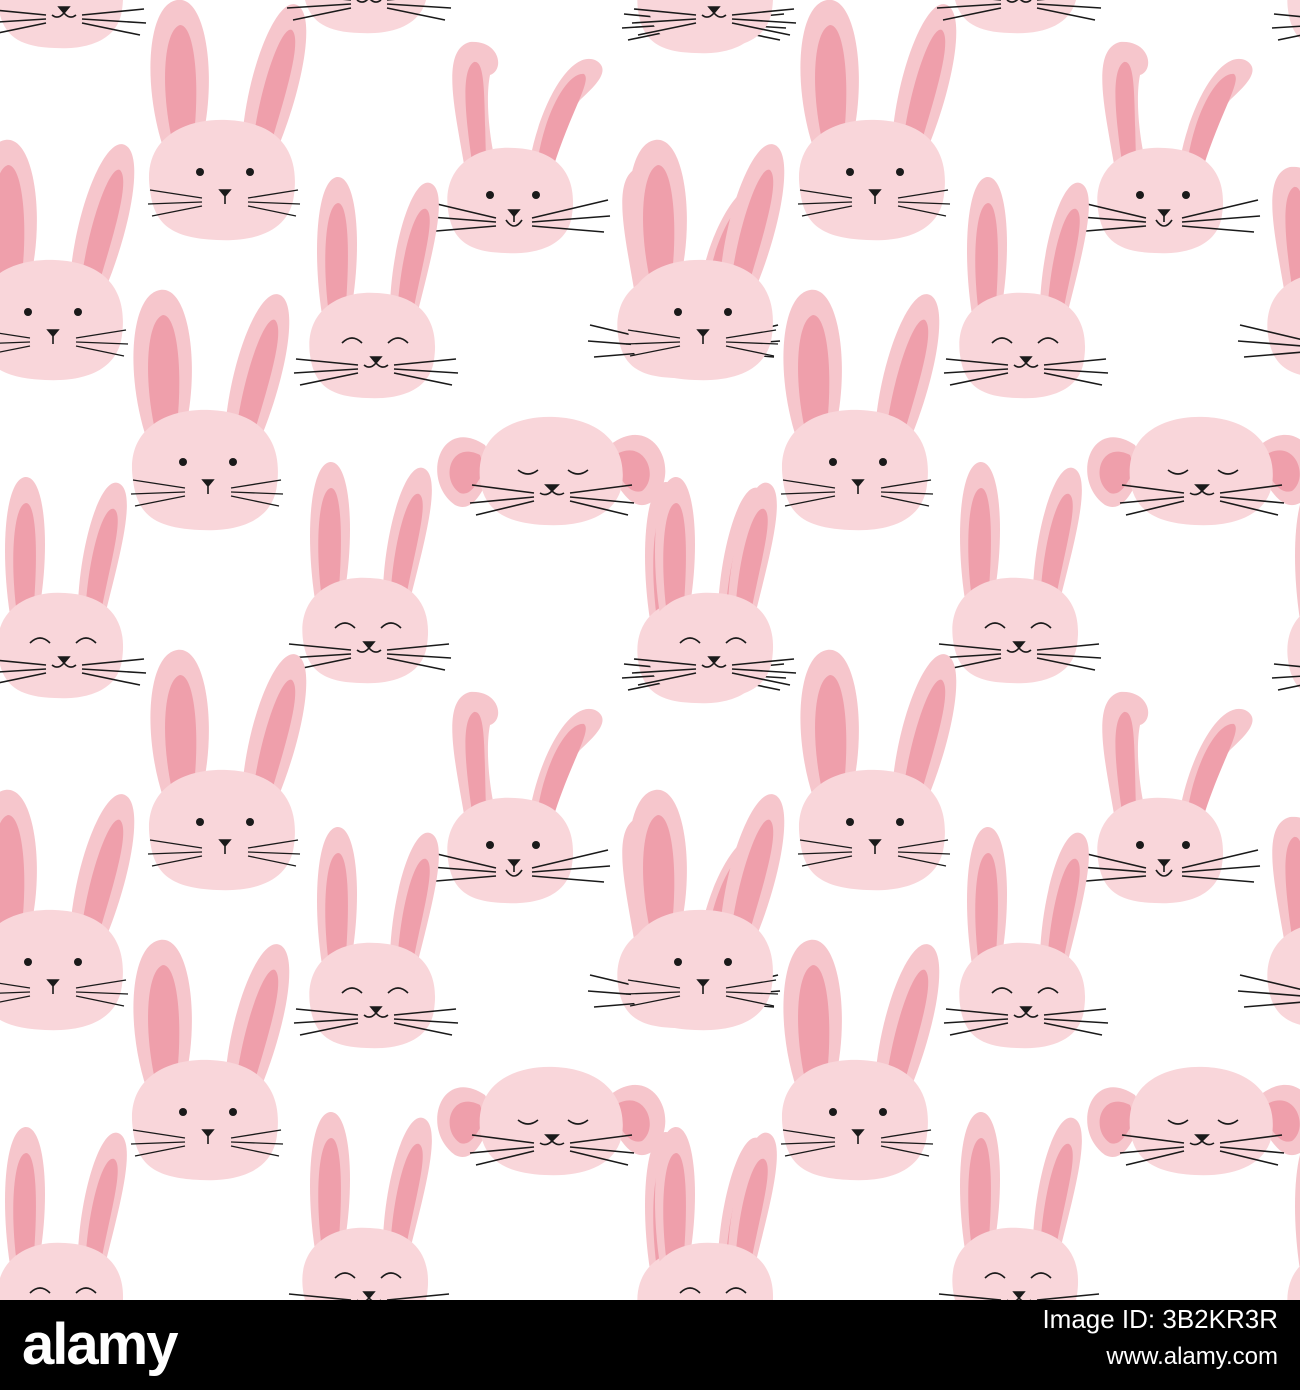 This screenshot has width=1300, height=1390. I want to click on logo-wordmark: alamy, so click(100, 1344).